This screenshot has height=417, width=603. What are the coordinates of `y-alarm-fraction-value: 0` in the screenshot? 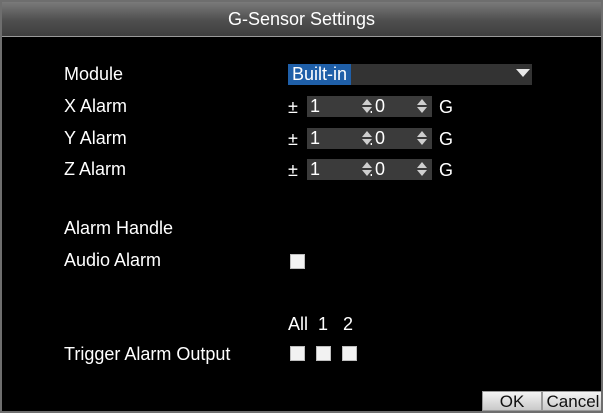 It's located at (380, 138).